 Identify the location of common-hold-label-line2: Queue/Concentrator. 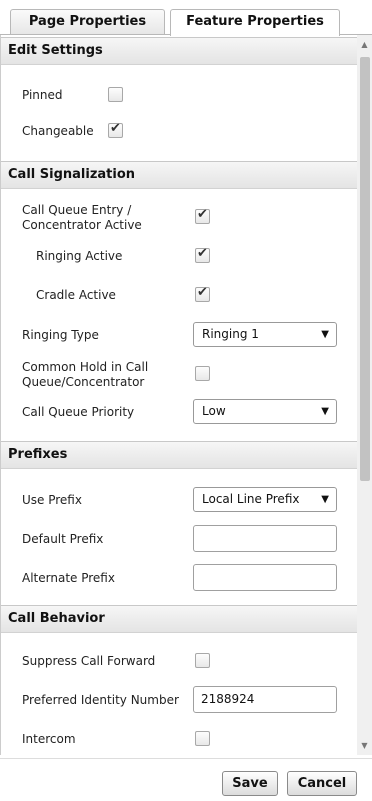
(83, 382).